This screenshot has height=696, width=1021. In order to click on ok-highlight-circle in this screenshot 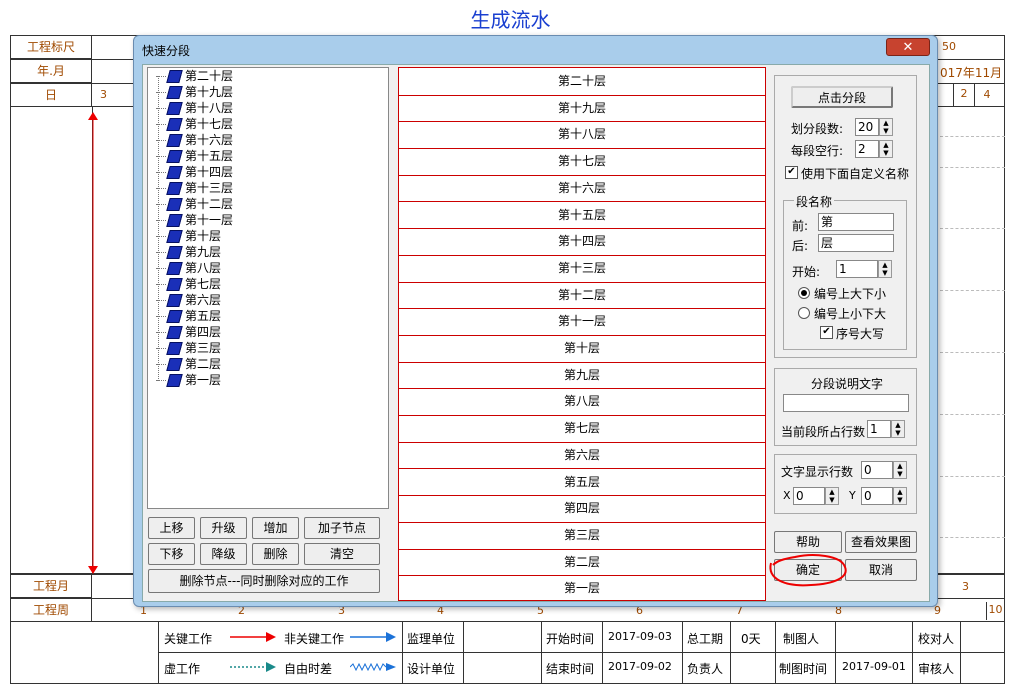, I will do `click(808, 570)`.